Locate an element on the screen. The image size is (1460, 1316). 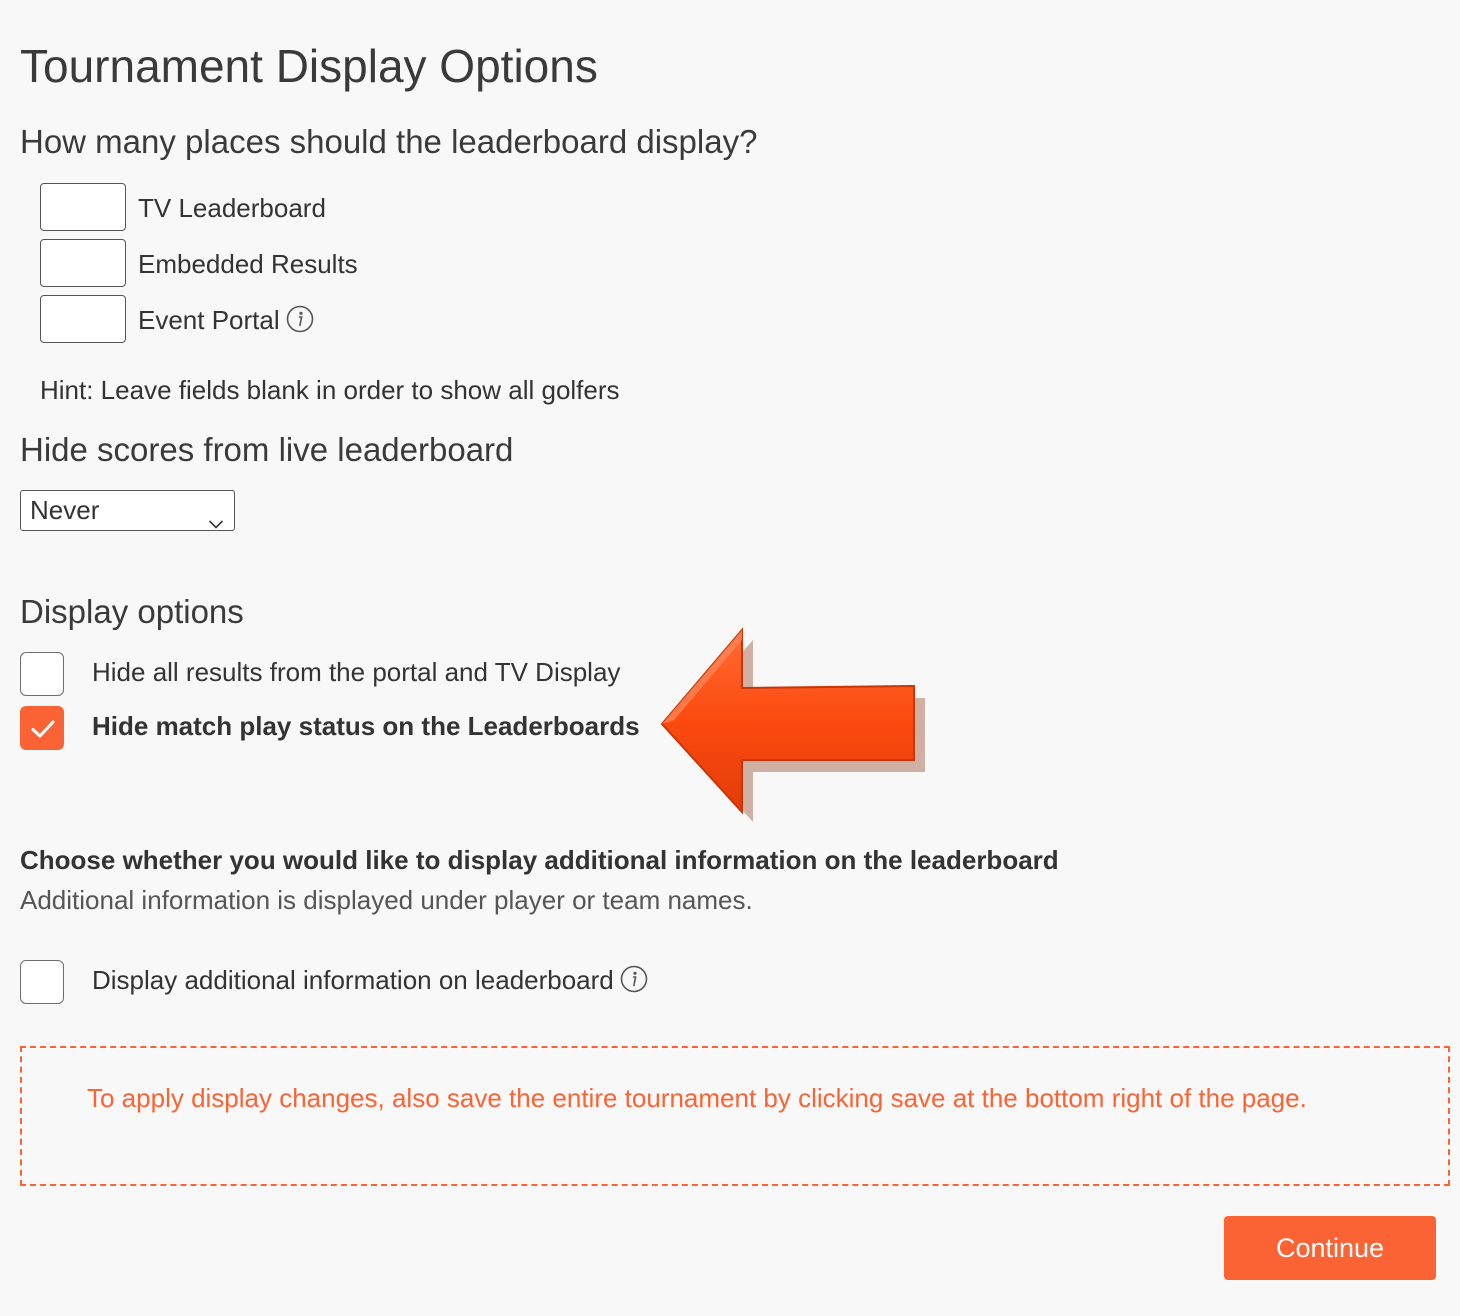
checkmark-icon is located at coordinates (43, 729).